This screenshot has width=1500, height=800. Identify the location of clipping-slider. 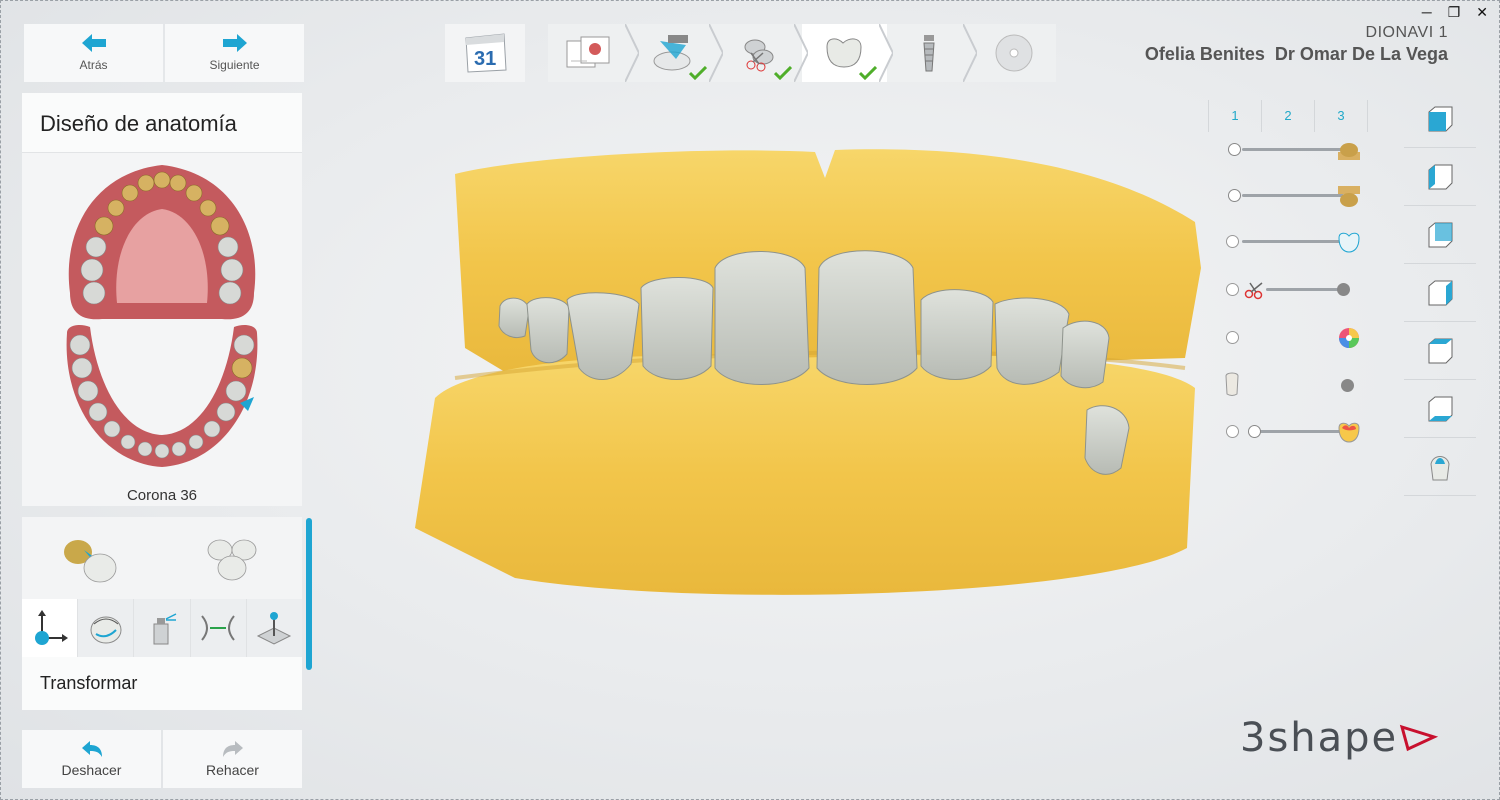
(1291, 290).